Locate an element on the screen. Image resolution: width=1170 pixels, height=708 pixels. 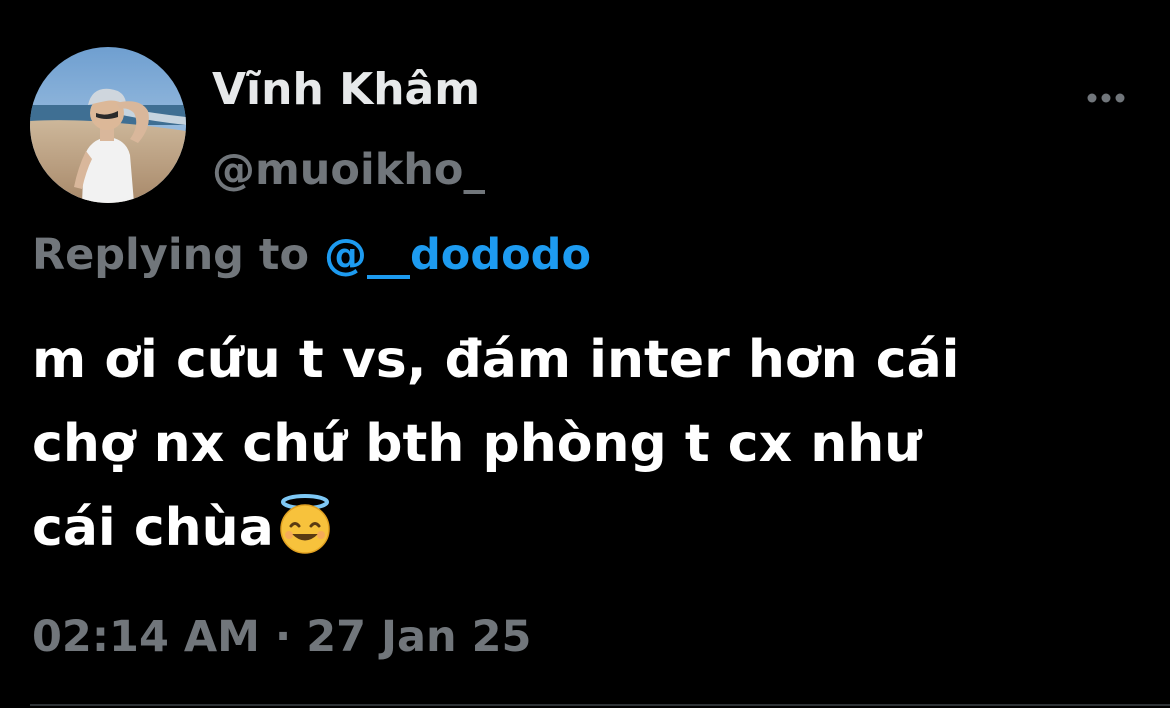
replying-to: Replying to @__dododo is located at coordinates (311, 255).